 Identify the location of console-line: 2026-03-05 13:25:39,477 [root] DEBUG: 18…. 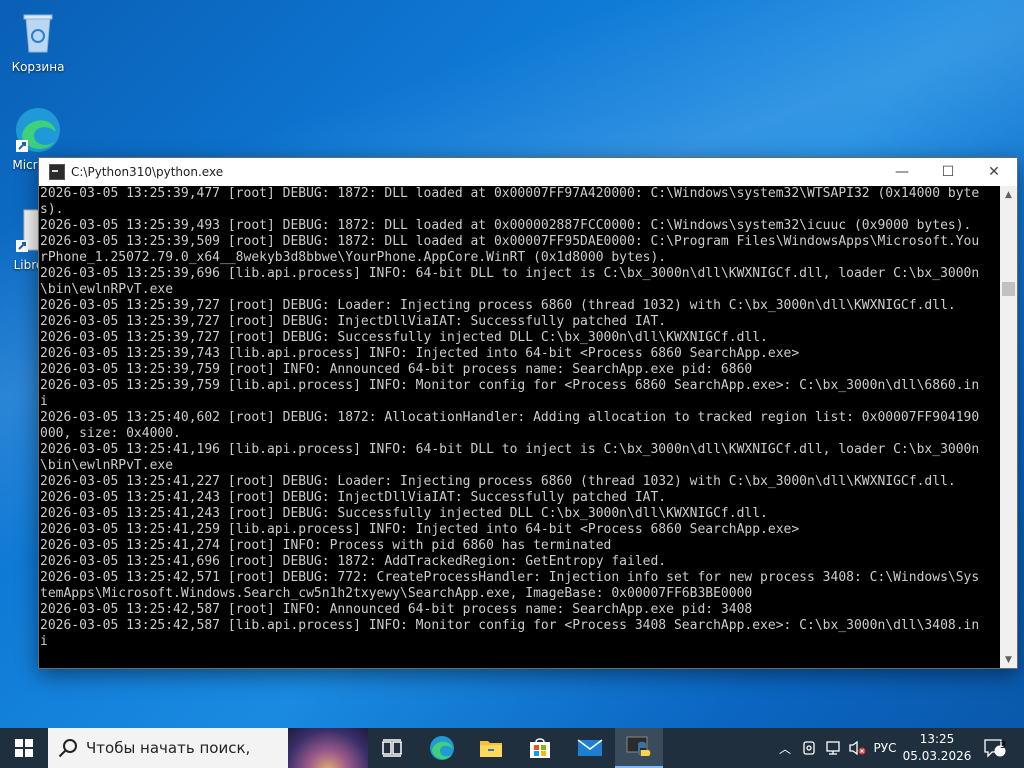
(510, 193).